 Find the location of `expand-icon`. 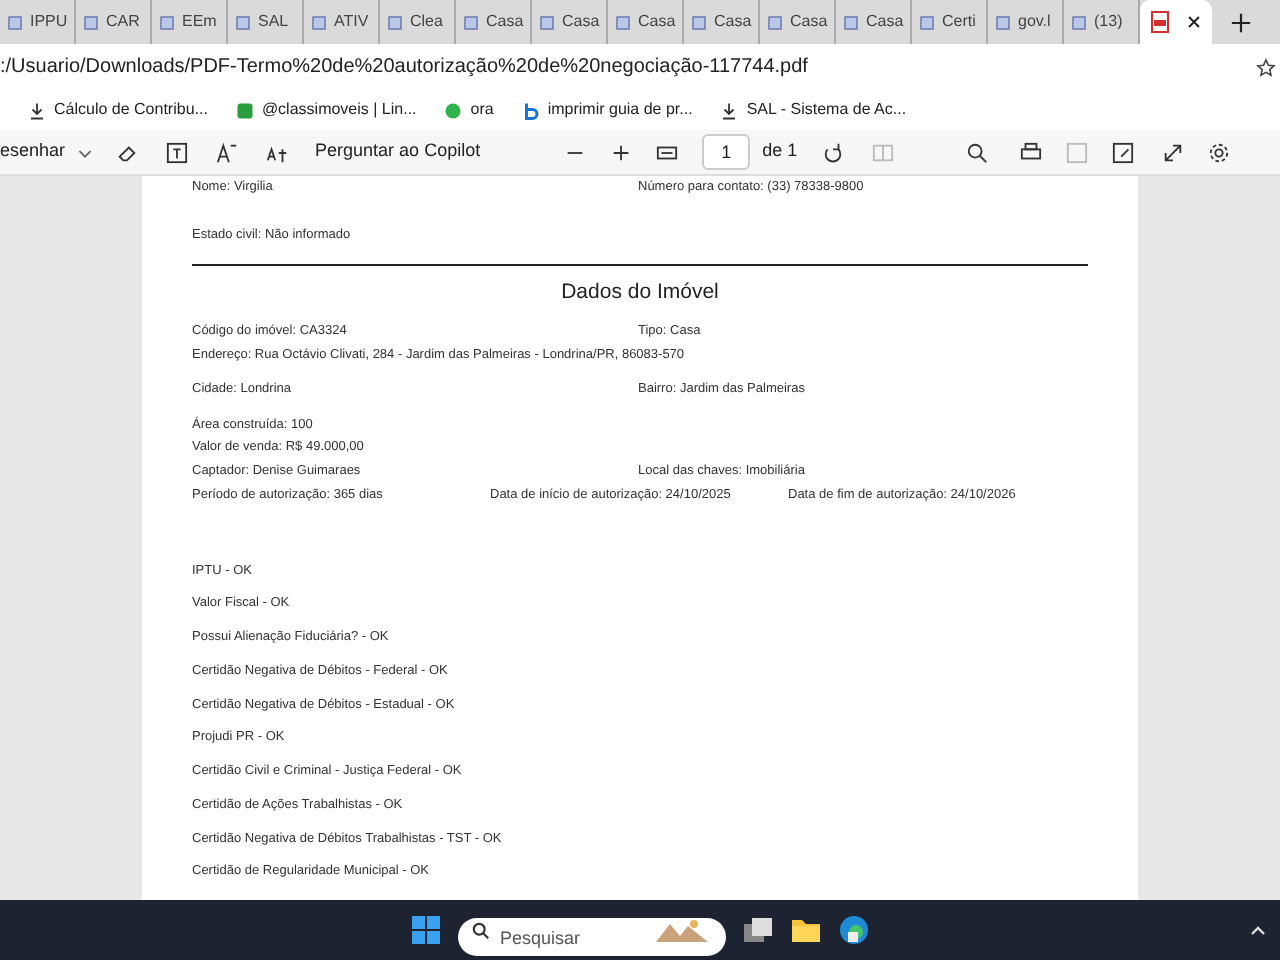

expand-icon is located at coordinates (1172, 152).